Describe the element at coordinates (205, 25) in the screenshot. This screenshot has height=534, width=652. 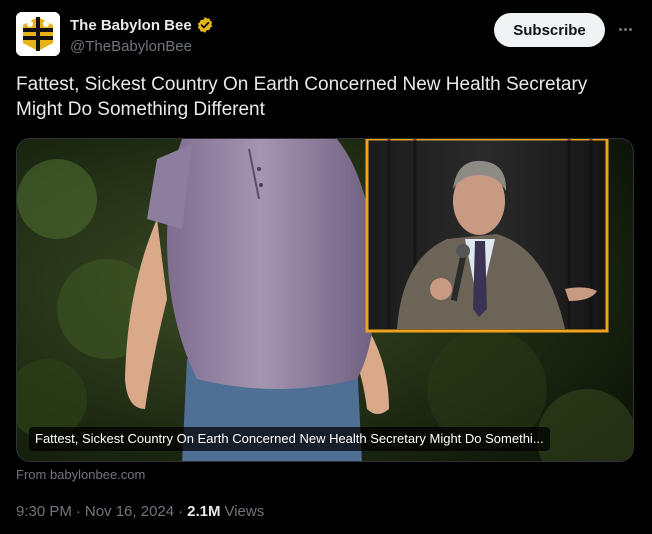
I see `verified-badge-icon` at that location.